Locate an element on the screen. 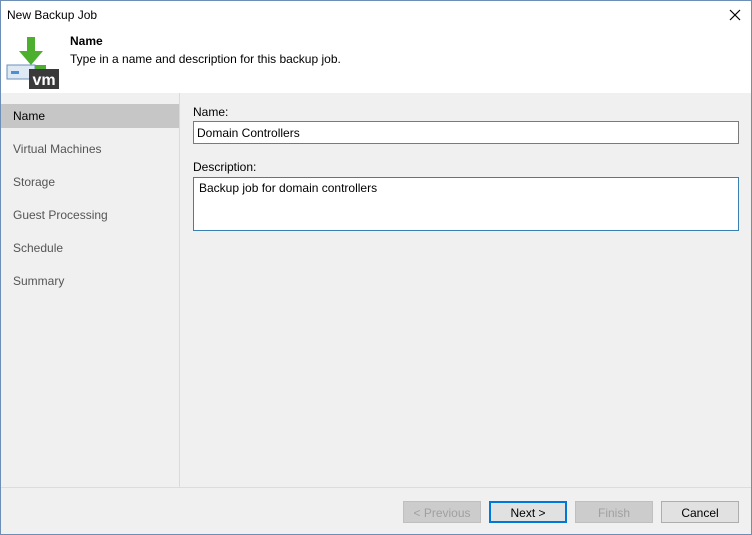  veeam-vm-backup-icon: vm is located at coordinates (33, 62).